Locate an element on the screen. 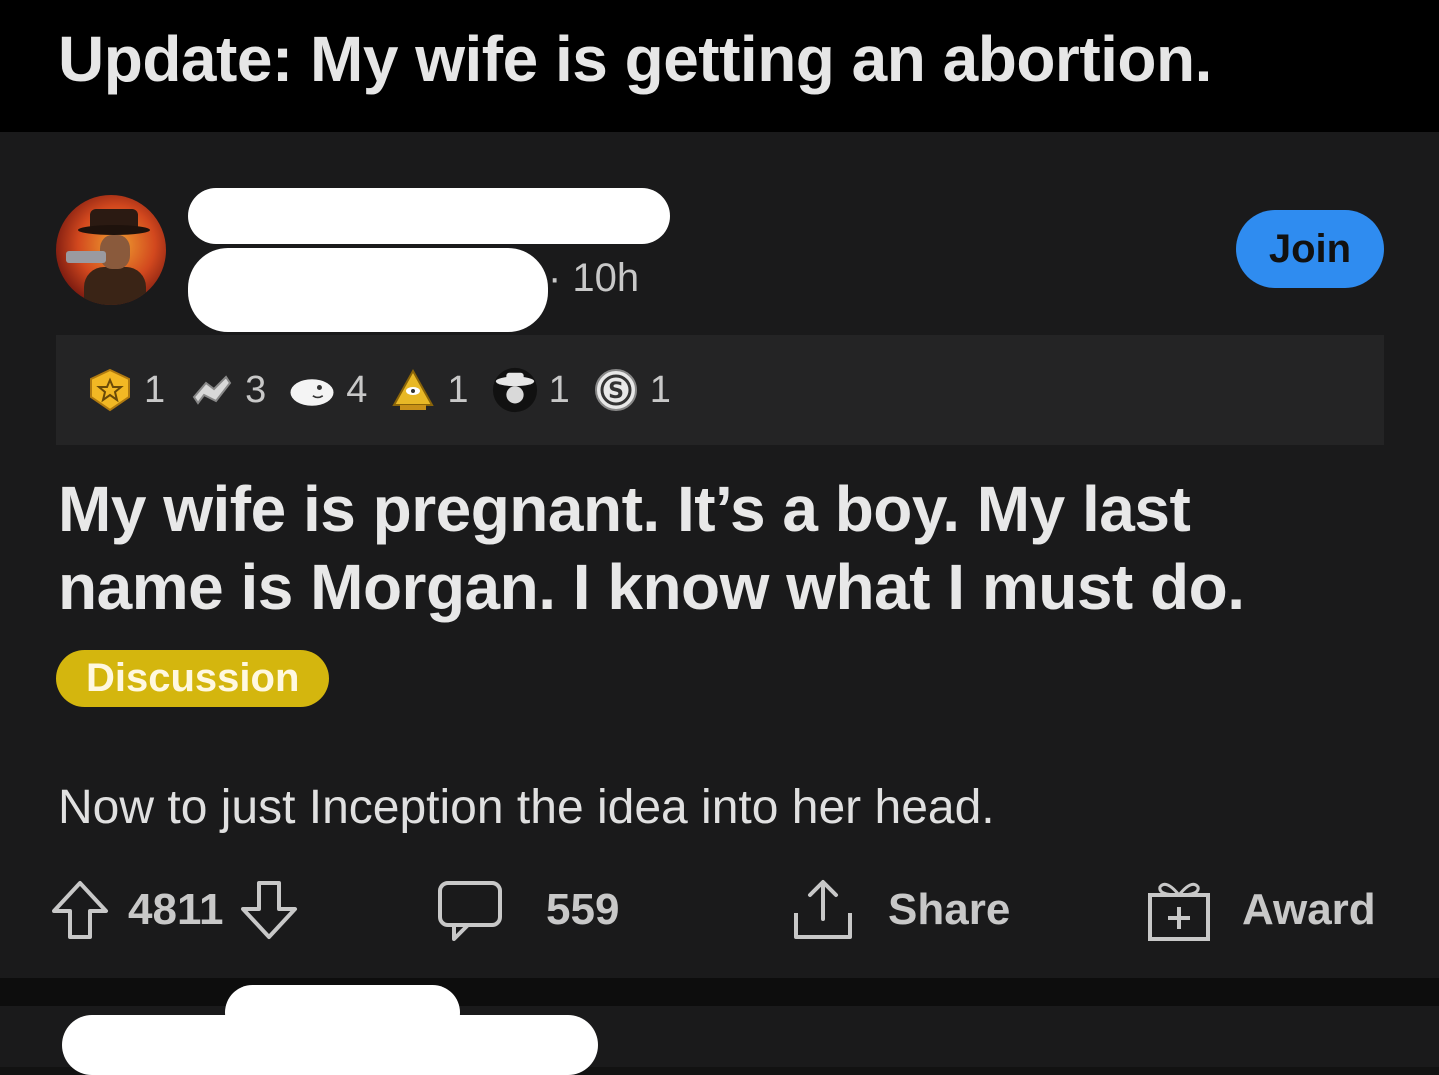 Image resolution: width=1439 pixels, height=1075 pixels. comment-count: 559 is located at coordinates (583, 909).